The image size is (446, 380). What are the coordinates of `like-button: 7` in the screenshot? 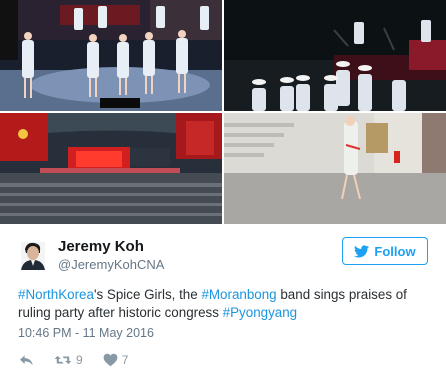 It's located at (116, 360).